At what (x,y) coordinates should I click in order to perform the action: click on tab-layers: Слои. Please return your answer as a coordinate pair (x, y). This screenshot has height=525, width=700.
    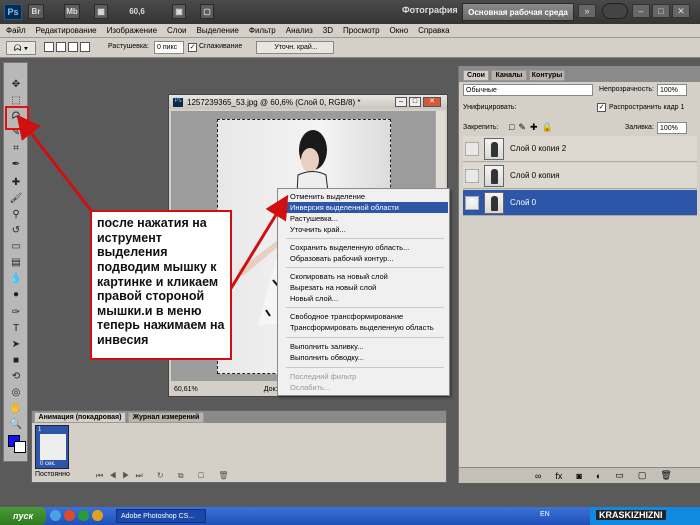
    Looking at the image, I should click on (476, 75).